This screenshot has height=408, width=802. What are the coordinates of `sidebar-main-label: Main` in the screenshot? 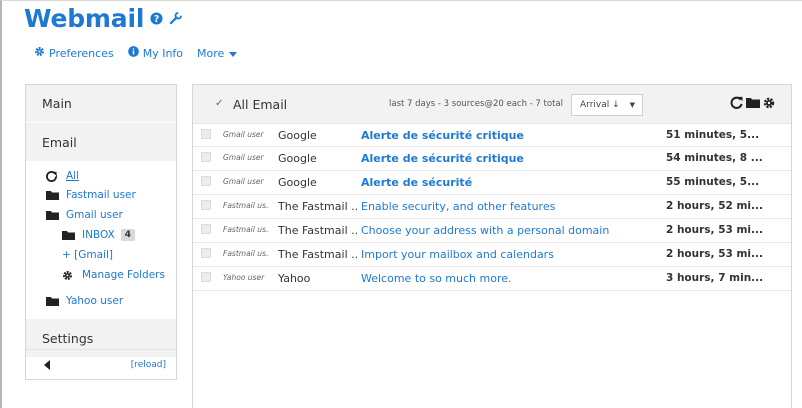 It's located at (57, 103).